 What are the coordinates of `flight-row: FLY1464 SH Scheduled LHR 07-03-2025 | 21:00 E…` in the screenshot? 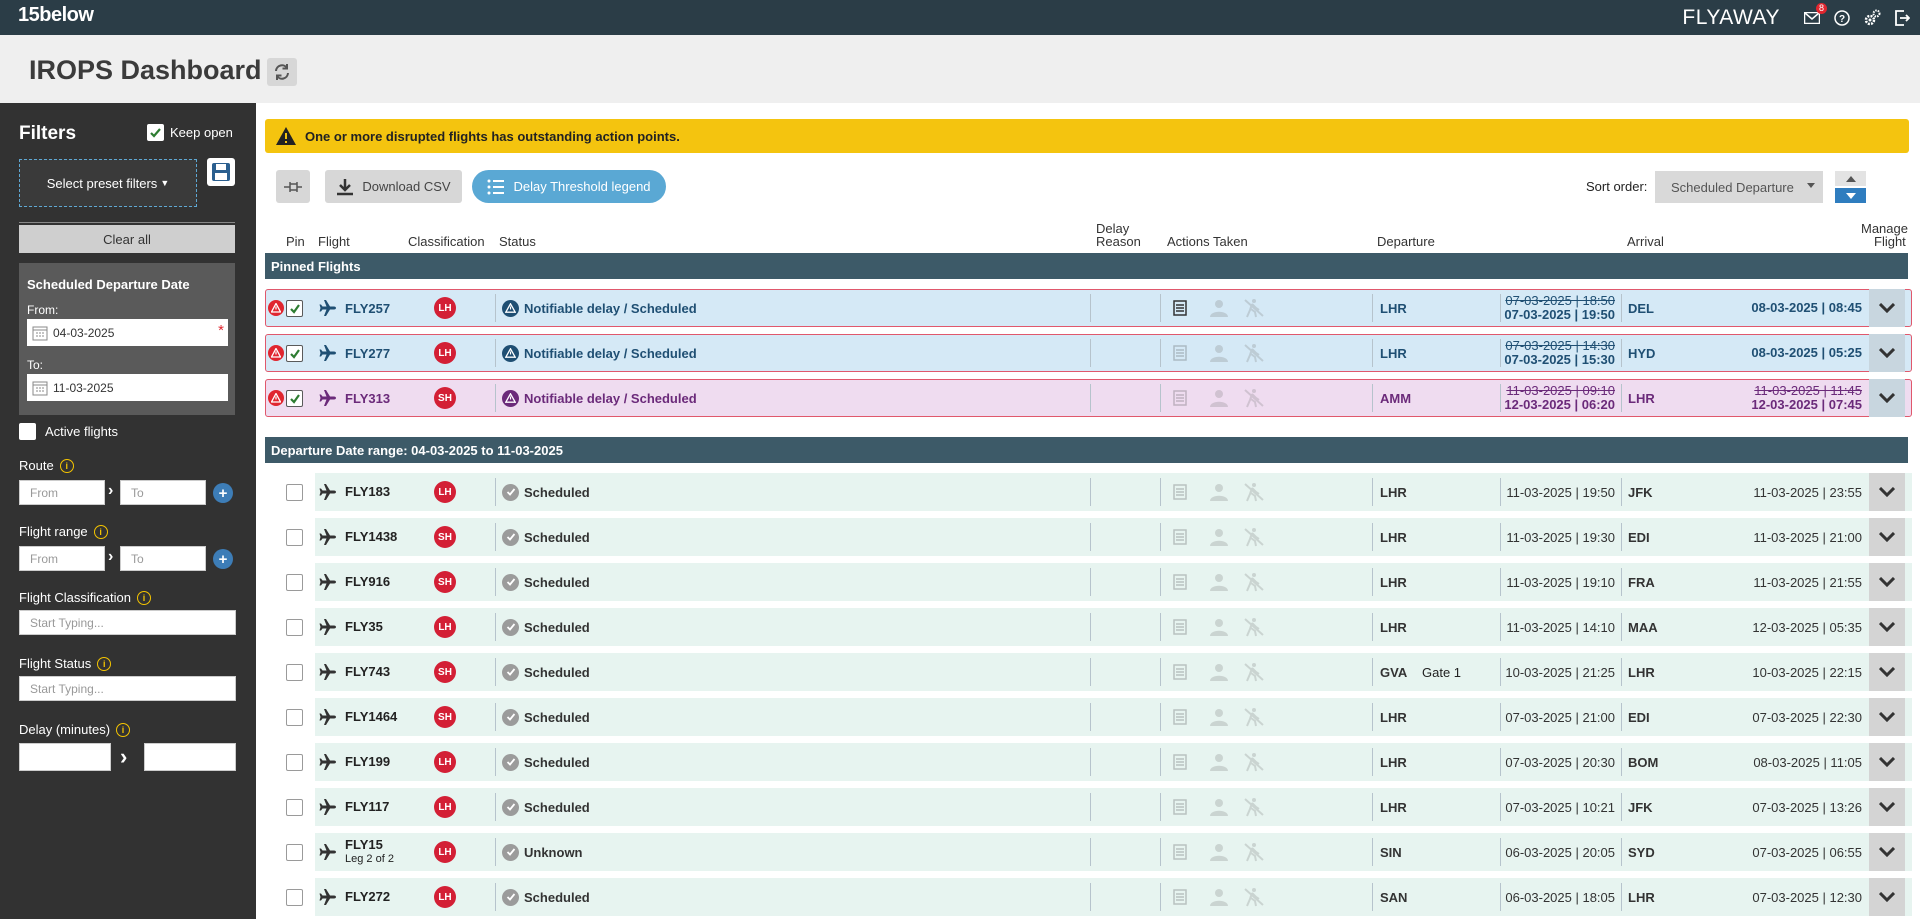 It's located at (1088, 717).